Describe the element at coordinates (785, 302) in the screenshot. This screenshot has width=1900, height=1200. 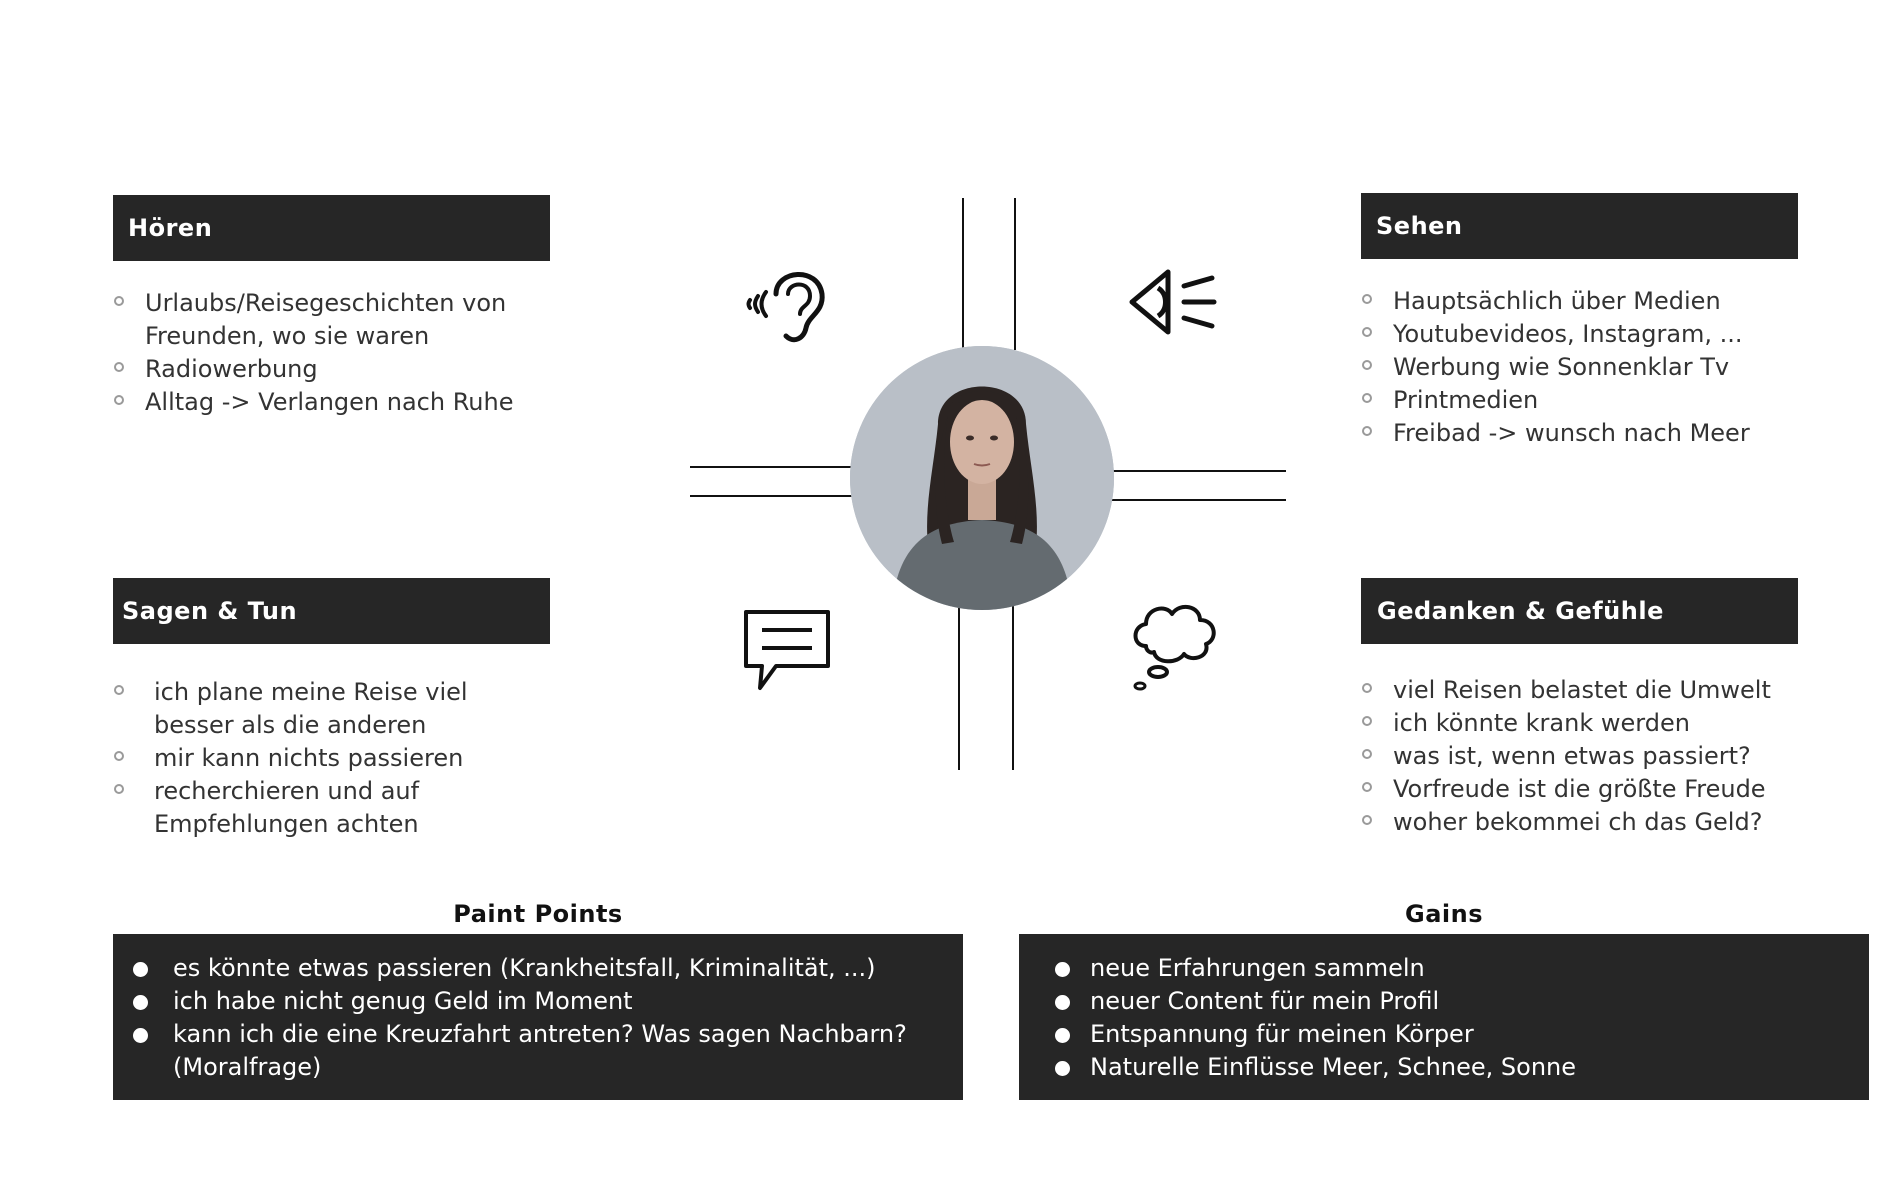
I see `ear-icon` at that location.